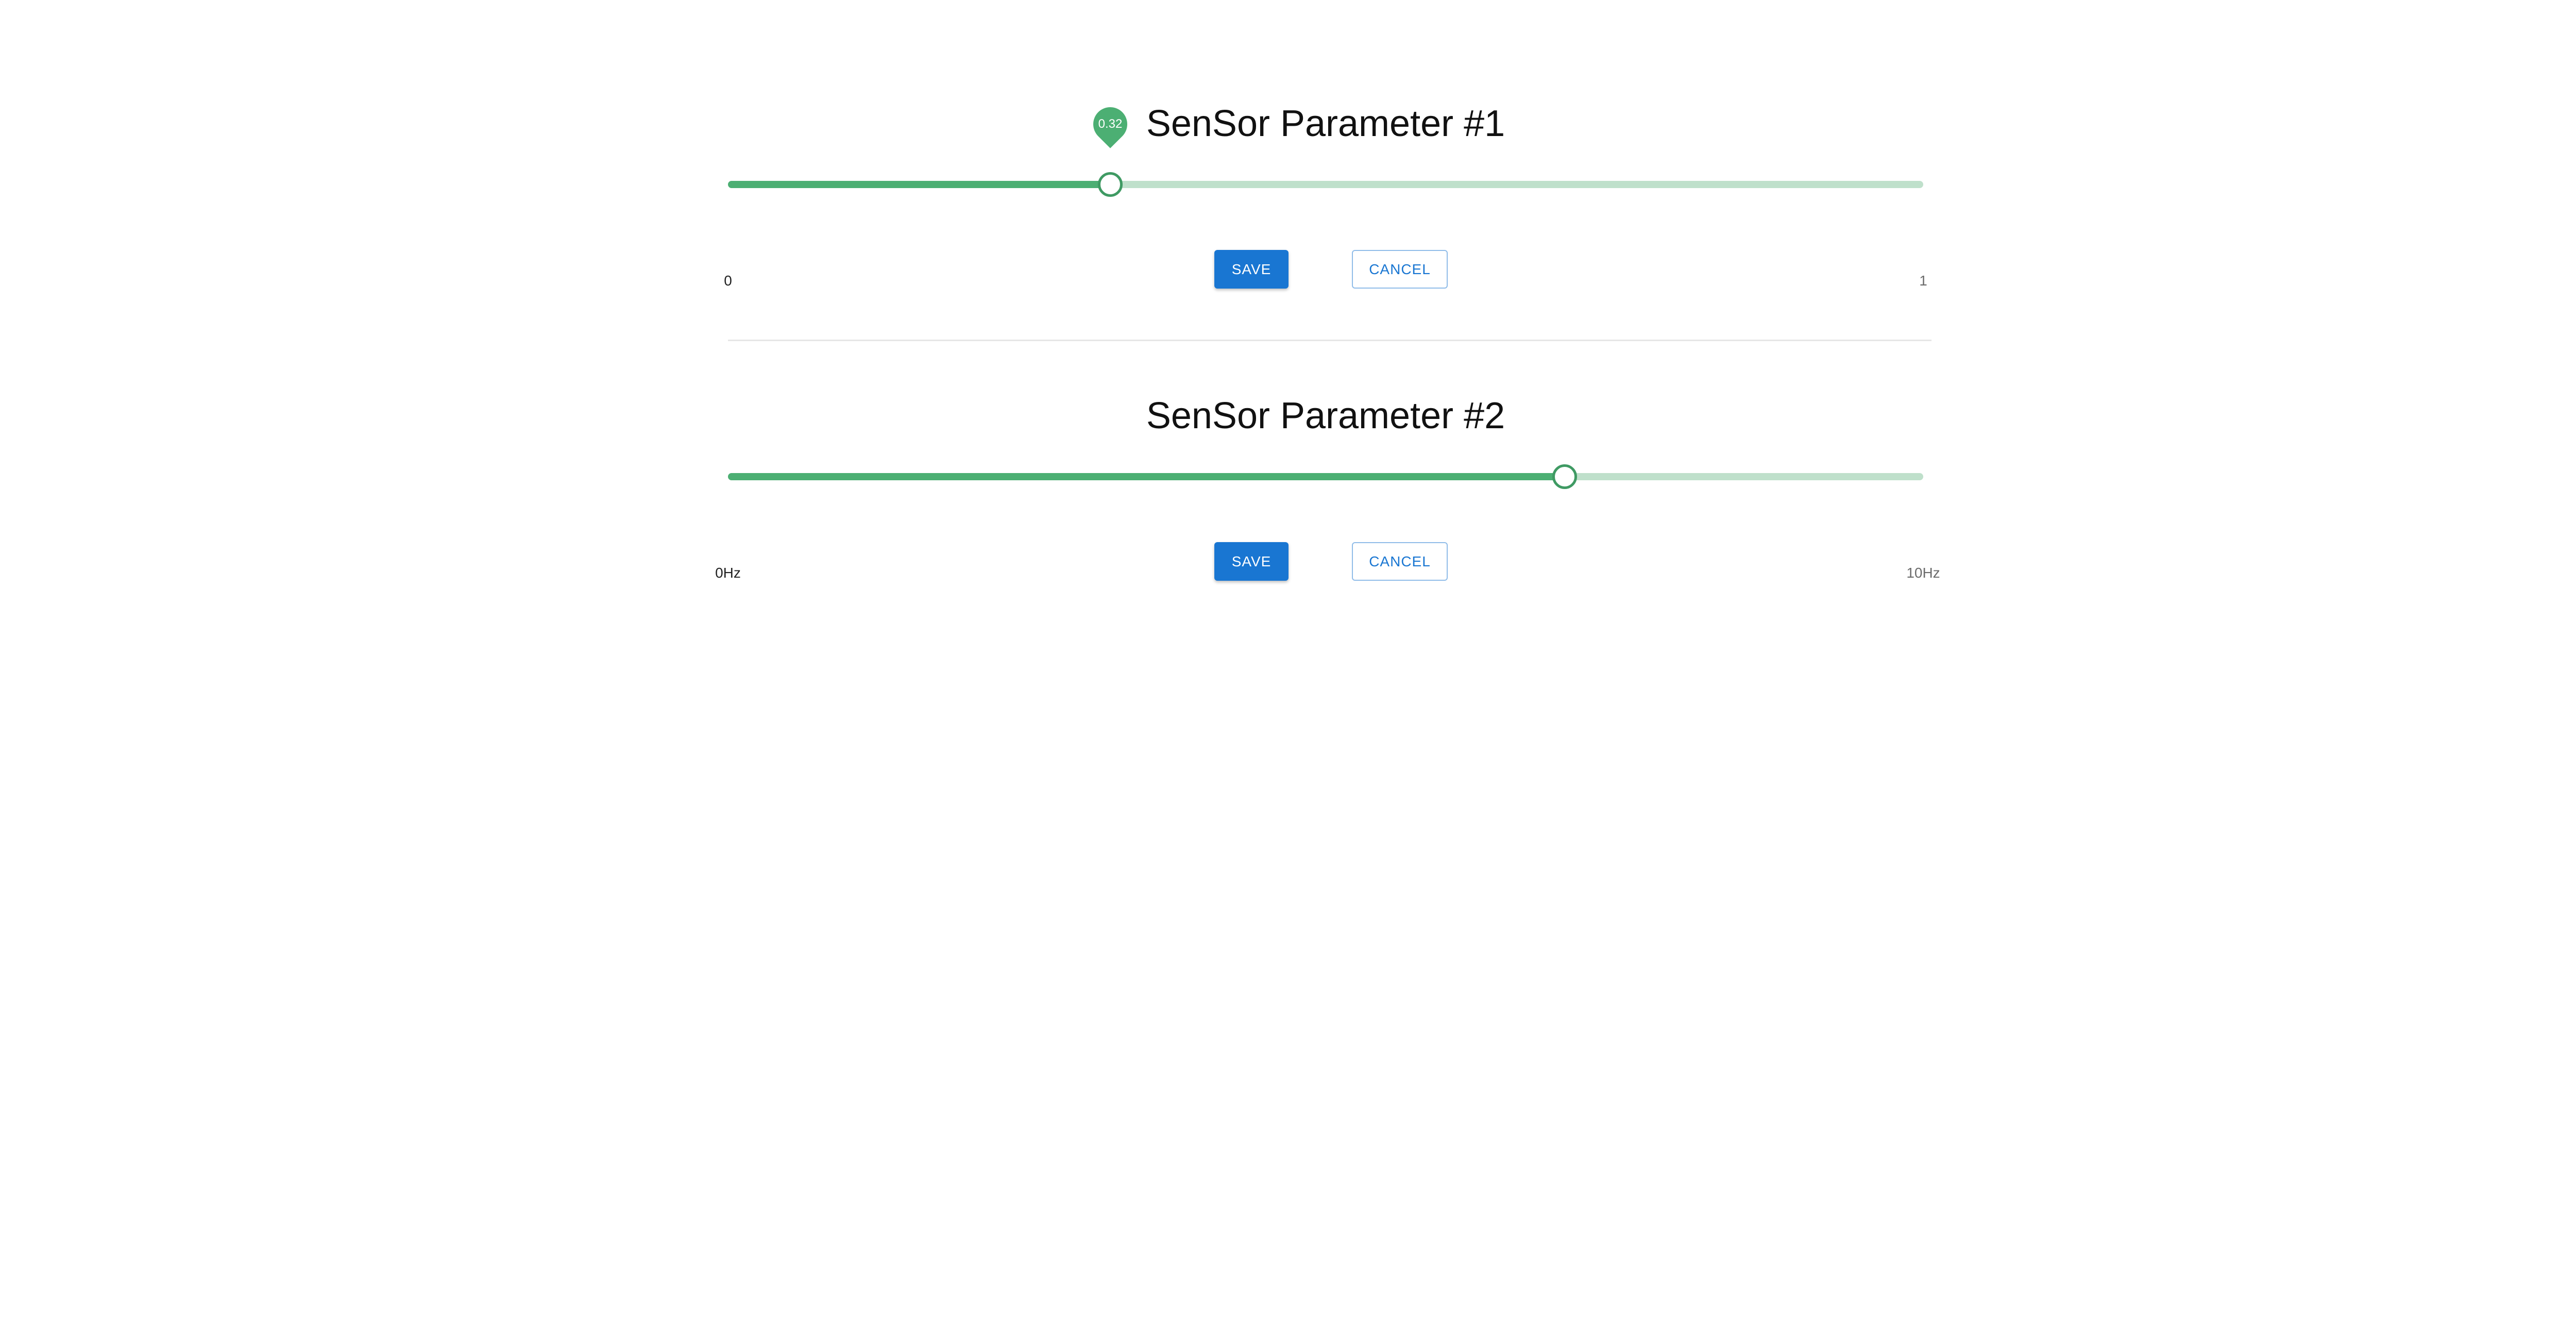 The width and height of the screenshot is (2576, 1329). I want to click on sensor-parameter-1-slider: 0.32 0 1, so click(1325, 194).